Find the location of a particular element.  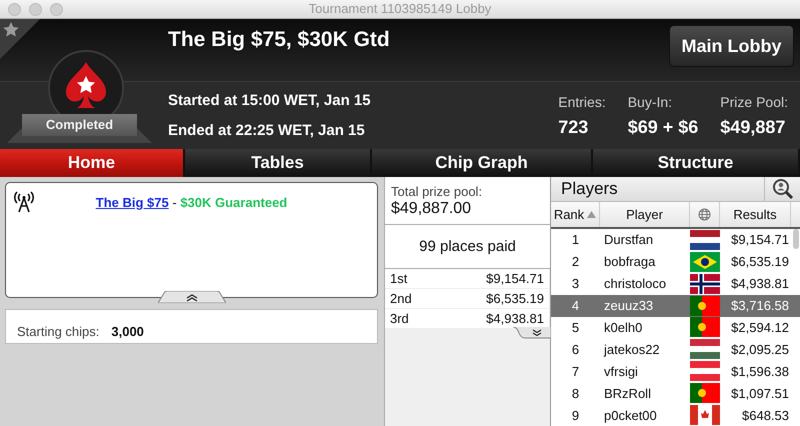

tab: Tables is located at coordinates (278, 162).